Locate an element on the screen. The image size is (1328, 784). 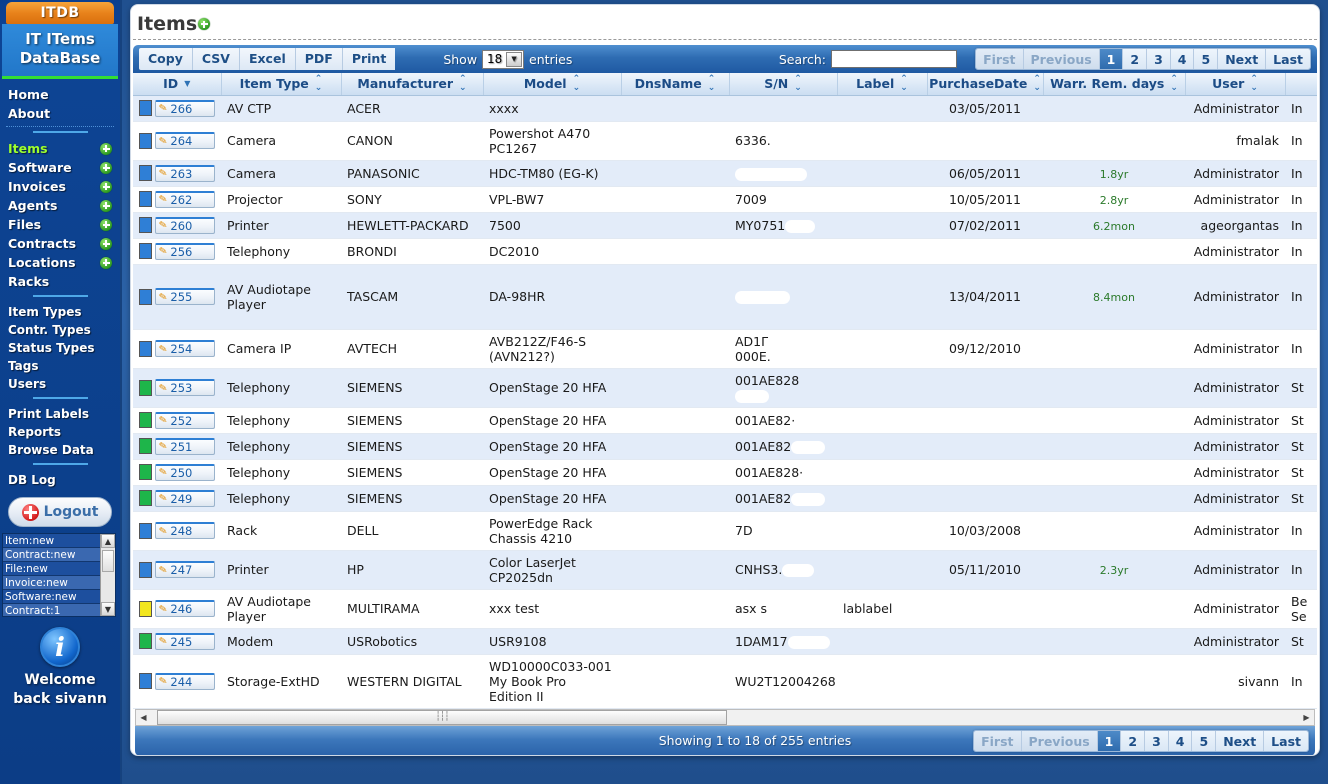
edit-item-button: ✎ 245 is located at coordinates (185, 641).